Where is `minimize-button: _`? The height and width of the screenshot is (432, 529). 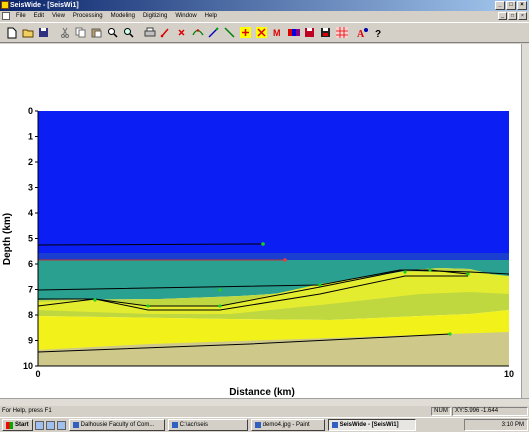
minimize-button: _ is located at coordinates (500, 5).